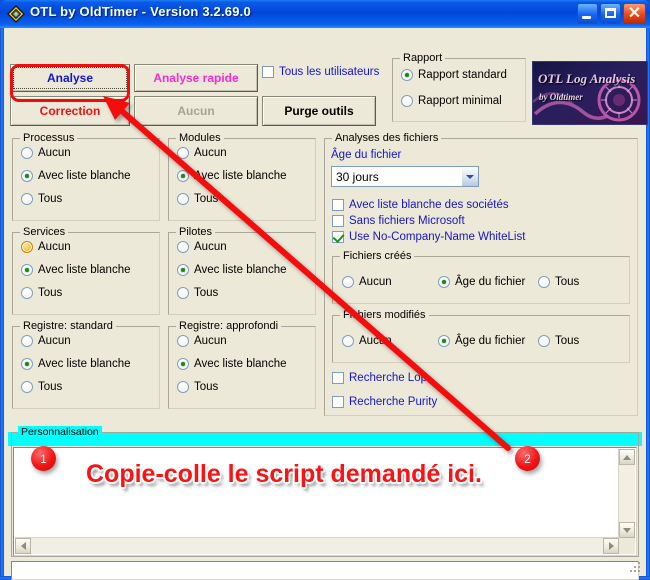  I want to click on pilotes-legend: Pilotes, so click(196, 232).